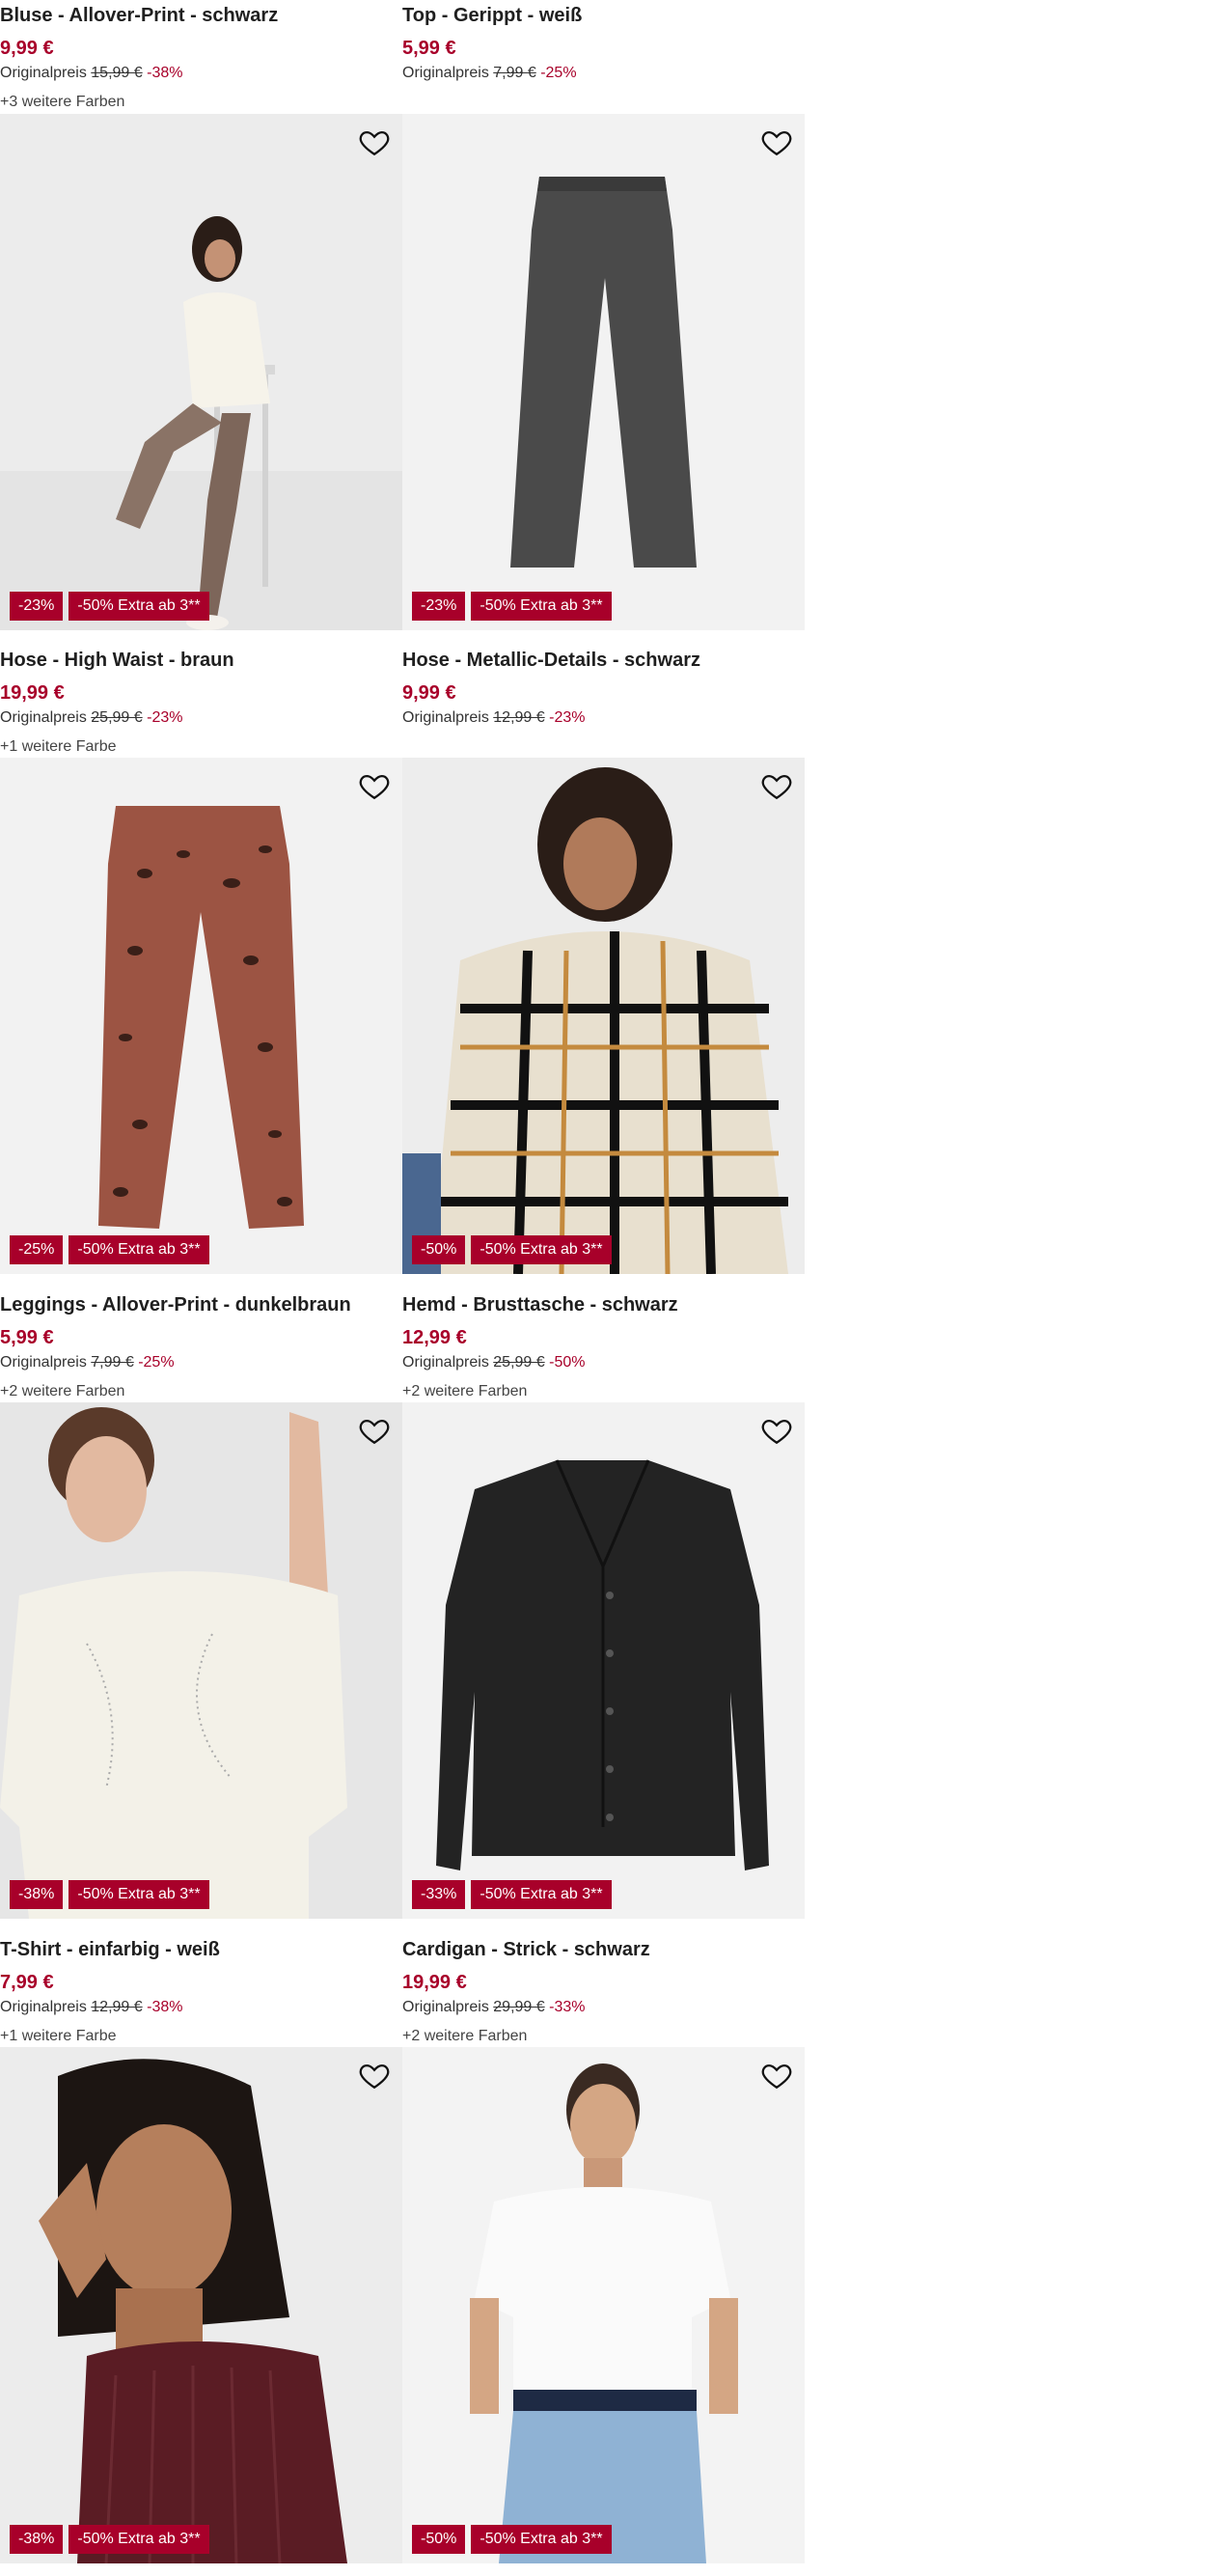  I want to click on product-title: T-Shirt - einfarbig - weiß, so click(201, 1949).